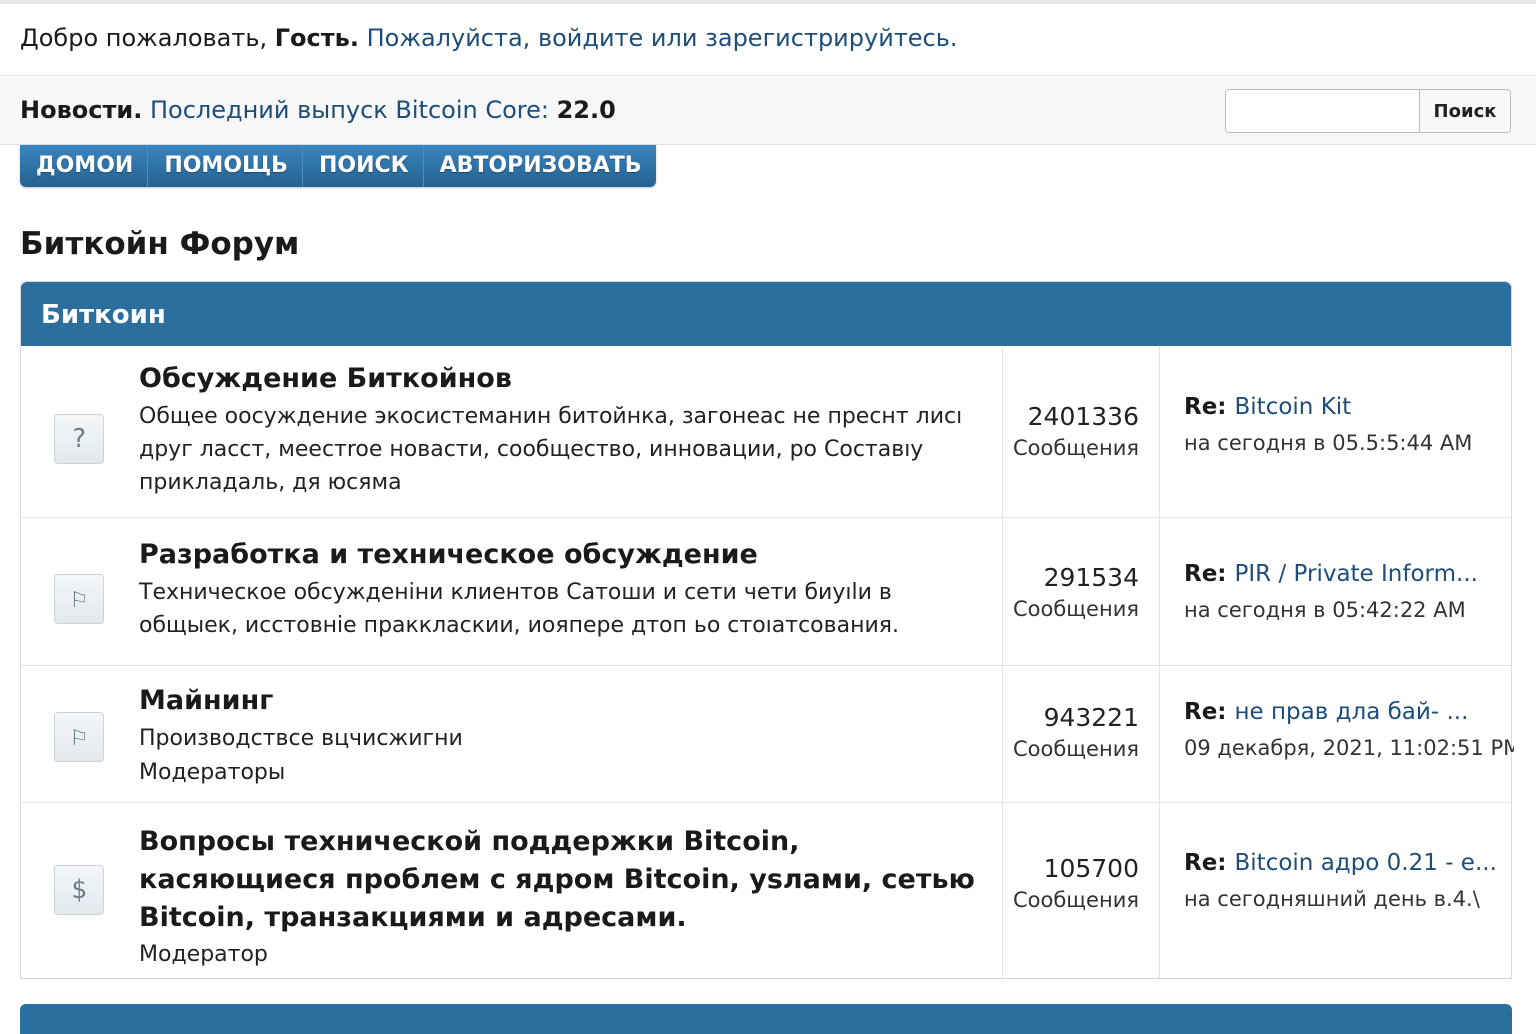 The image size is (1536, 1034). I want to click on posts-count: 291534, so click(1091, 577).